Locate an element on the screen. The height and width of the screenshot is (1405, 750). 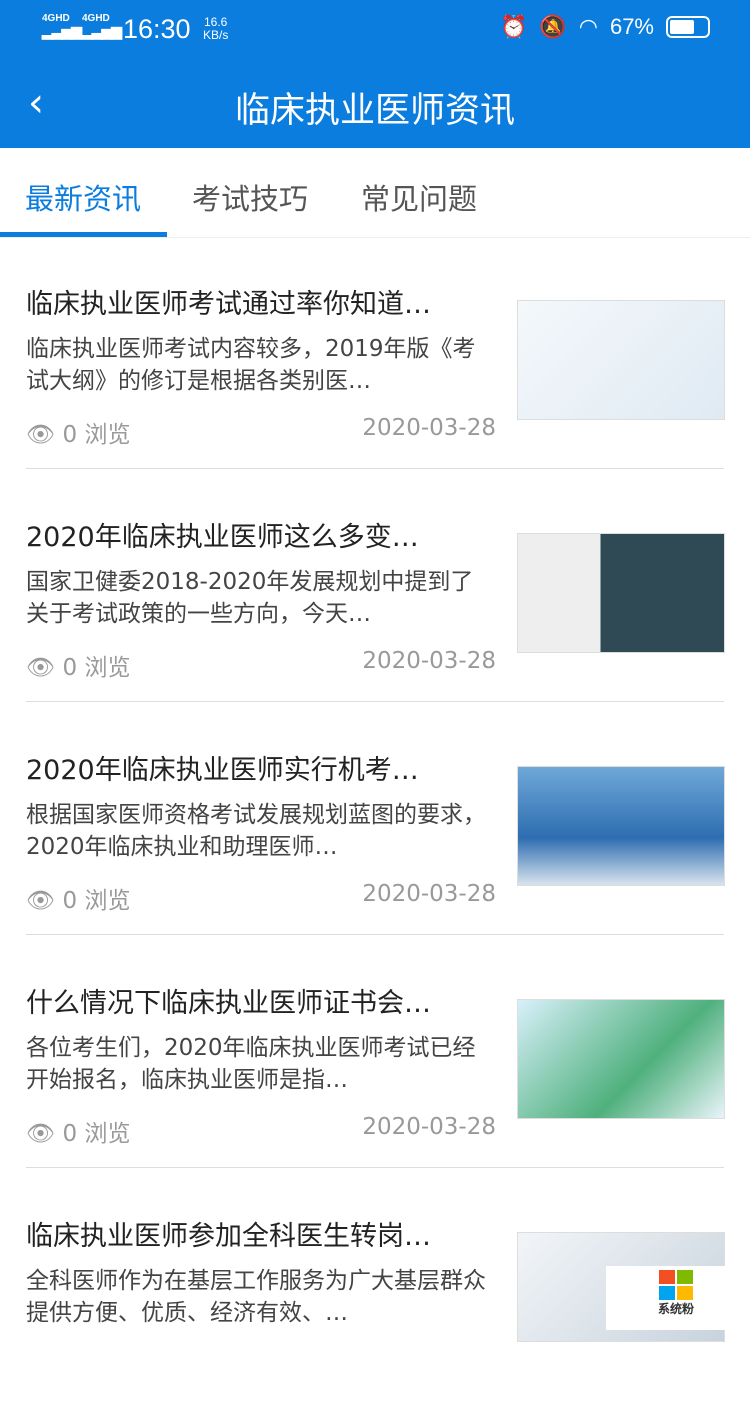
battery-percent: 67% is located at coordinates (631, 26).